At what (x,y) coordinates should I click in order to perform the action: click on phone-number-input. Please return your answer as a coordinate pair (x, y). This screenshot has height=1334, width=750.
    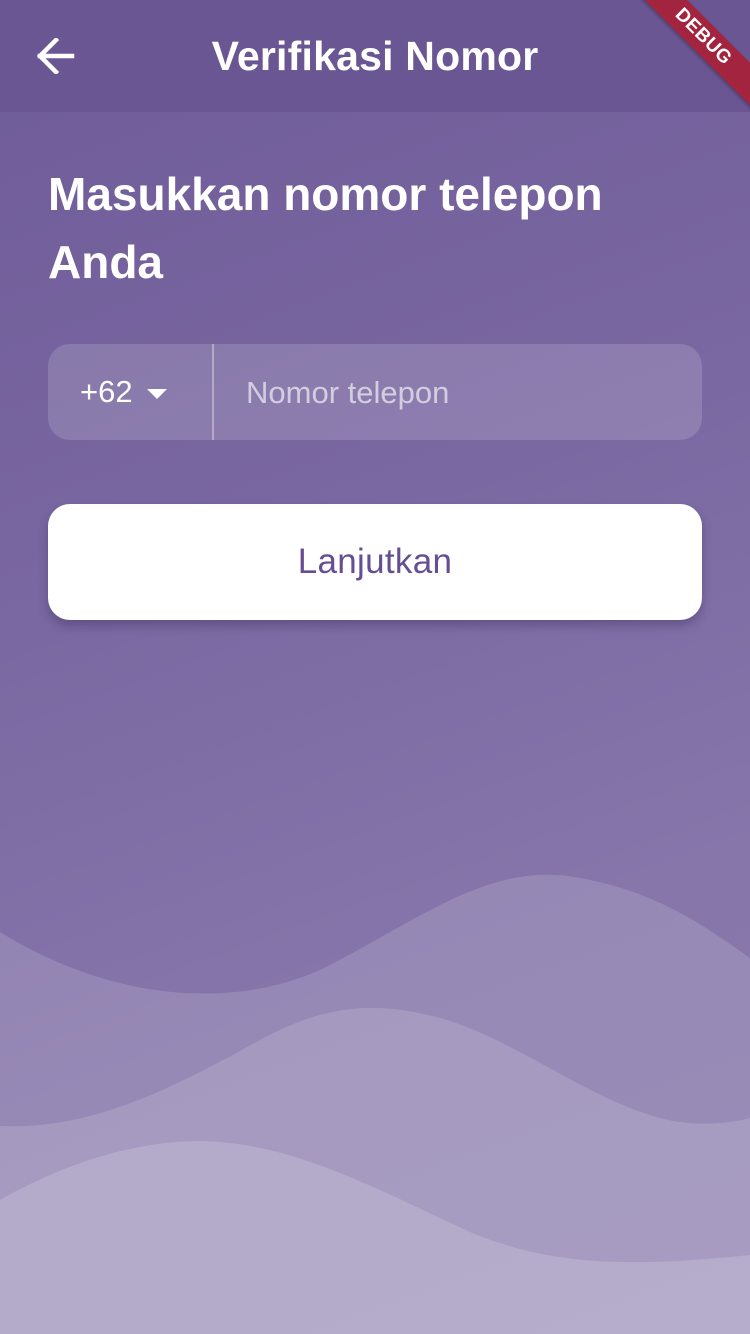
    Looking at the image, I should click on (458, 392).